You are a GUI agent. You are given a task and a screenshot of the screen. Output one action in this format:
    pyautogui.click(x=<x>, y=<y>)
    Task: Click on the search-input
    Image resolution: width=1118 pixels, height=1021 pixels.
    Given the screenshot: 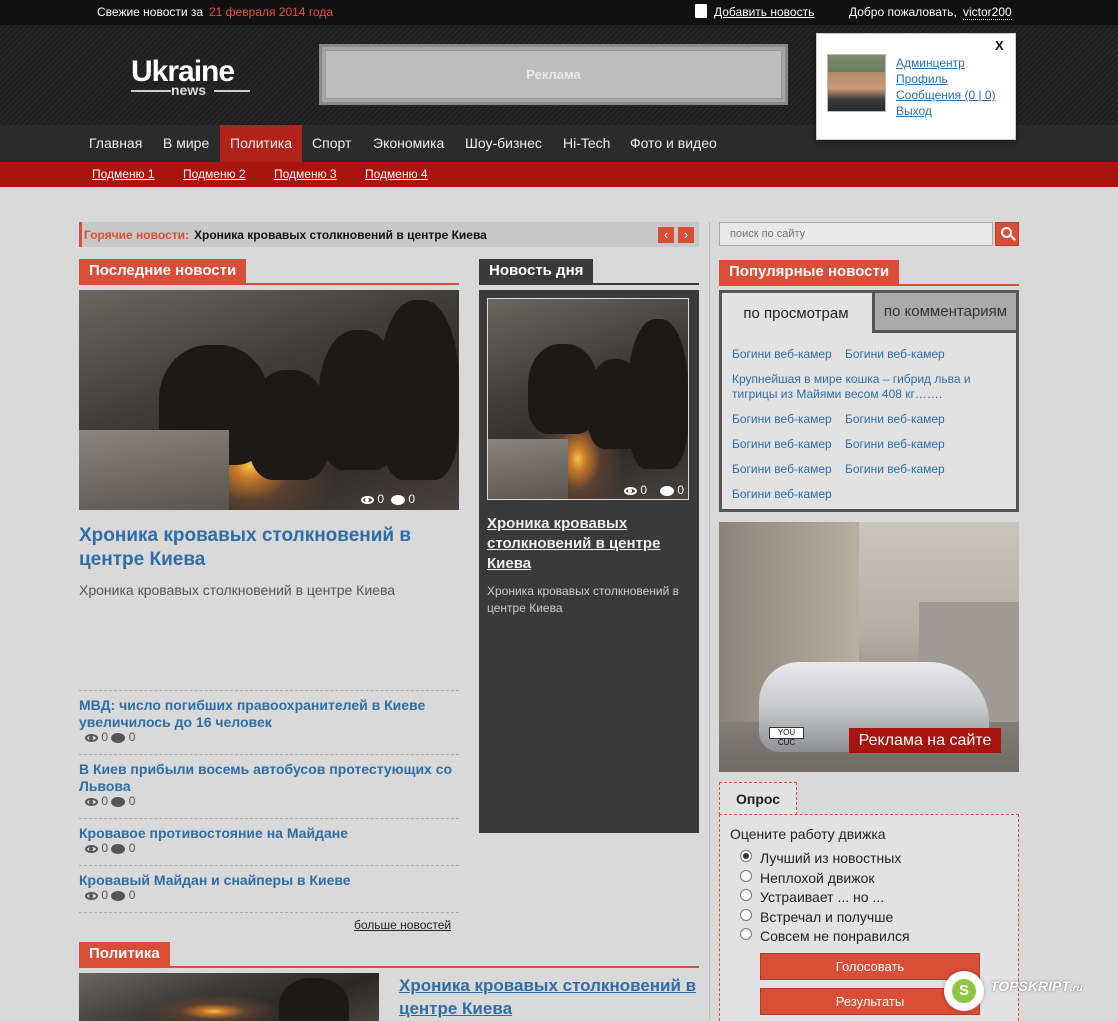 What is the action you would take?
    pyautogui.click(x=856, y=234)
    